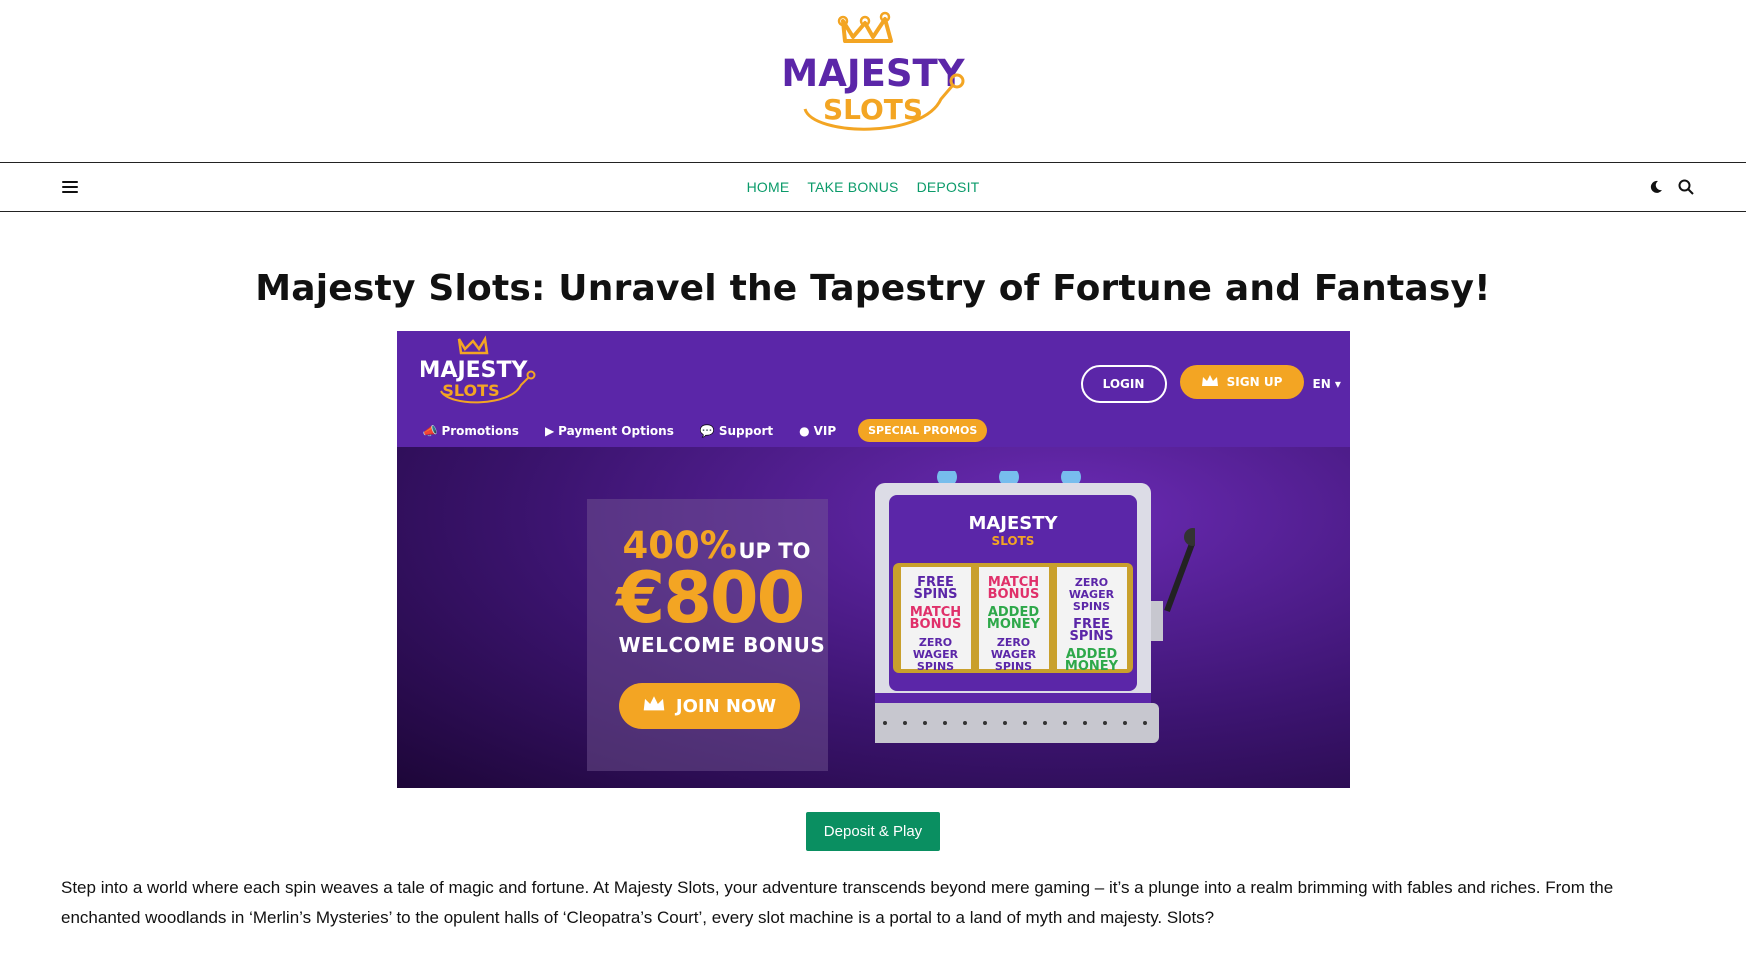 The image size is (1746, 969). Describe the element at coordinates (736, 430) in the screenshot. I see `banner-menu-support: 💬 Support` at that location.